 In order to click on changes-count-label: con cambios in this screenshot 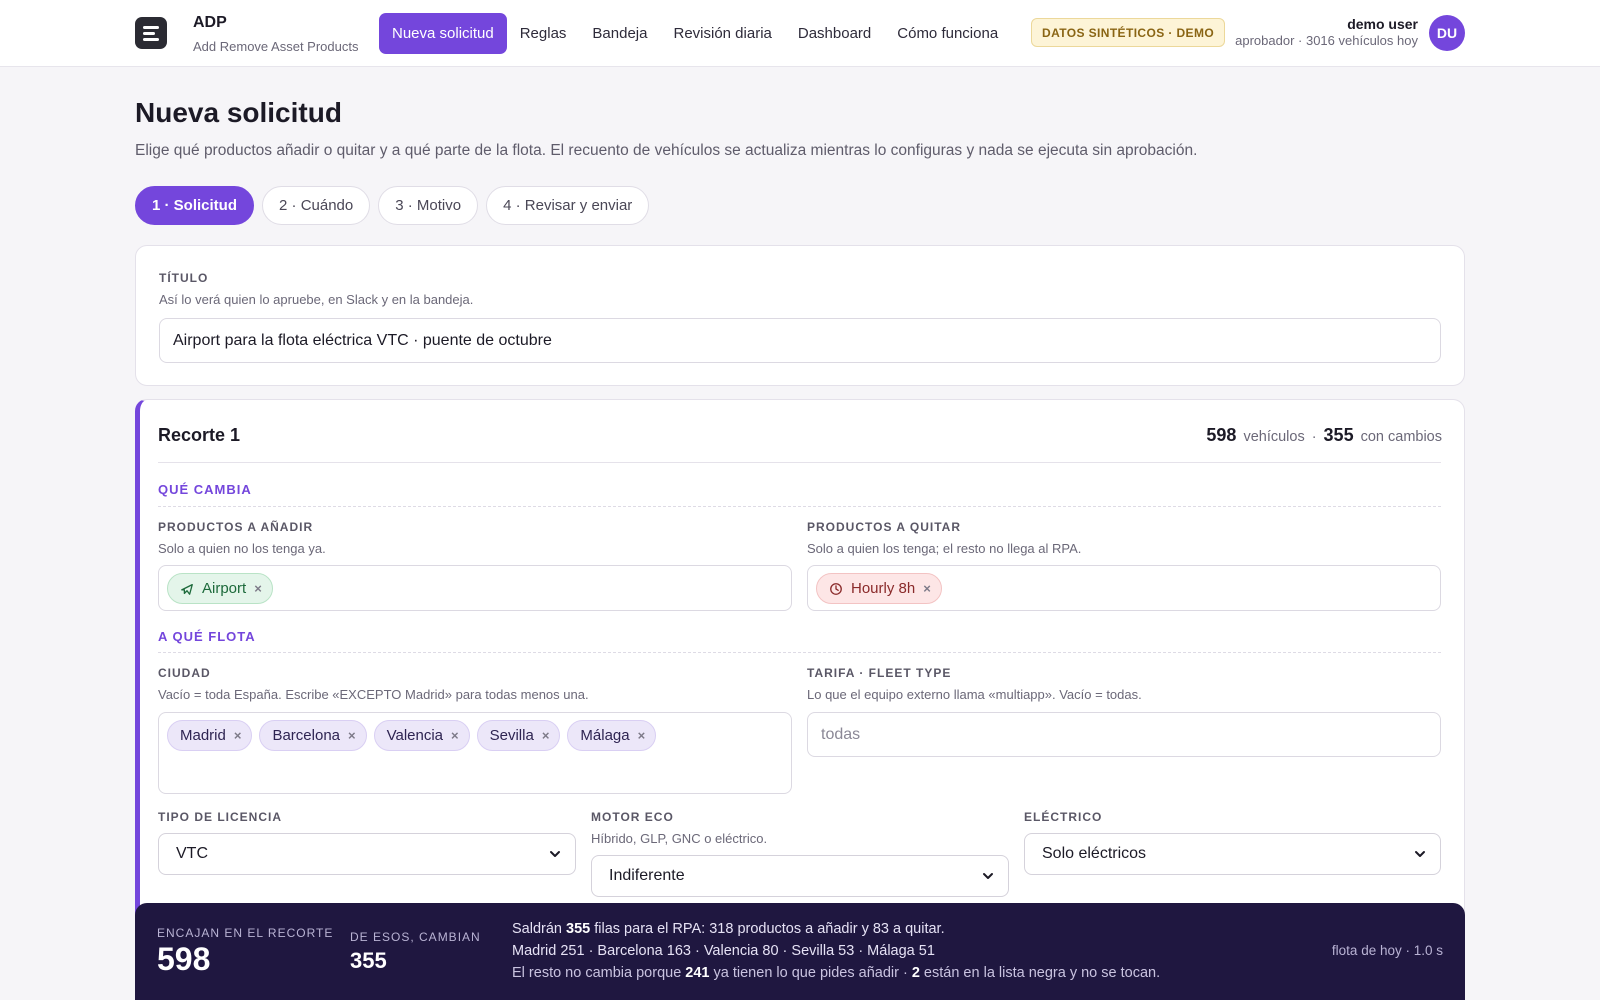, I will do `click(1401, 437)`.